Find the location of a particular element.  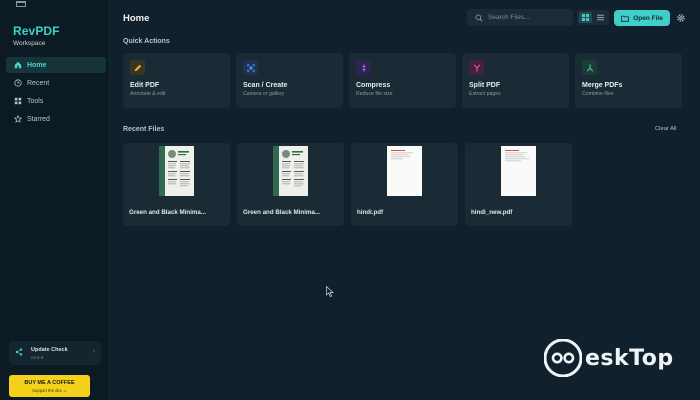

coffee-subtitle: Support the dev ☕ is located at coordinates (49, 390).